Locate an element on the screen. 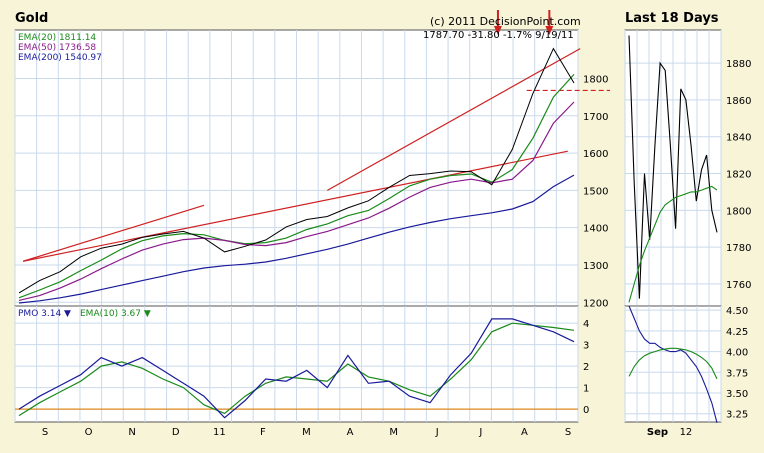  y-tick-label: 1760 is located at coordinates (738, 285).